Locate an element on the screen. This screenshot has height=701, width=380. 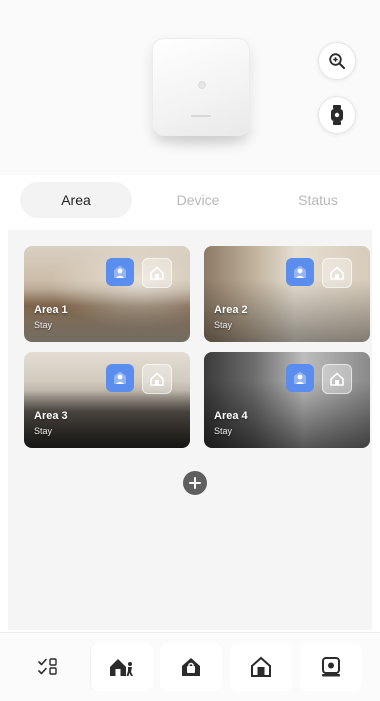
area-card-4: Area 4 Stay is located at coordinates (287, 400).